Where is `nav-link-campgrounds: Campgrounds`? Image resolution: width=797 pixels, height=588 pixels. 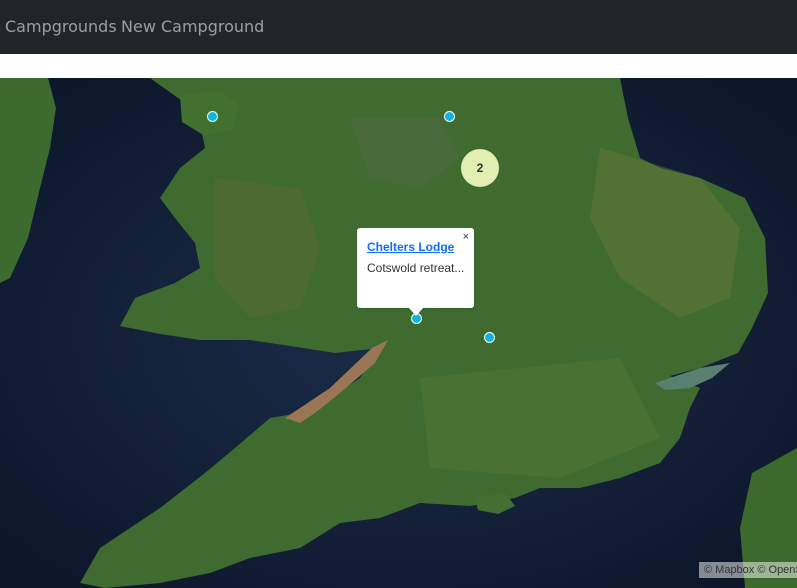 nav-link-campgrounds: Campgrounds is located at coordinates (61, 27).